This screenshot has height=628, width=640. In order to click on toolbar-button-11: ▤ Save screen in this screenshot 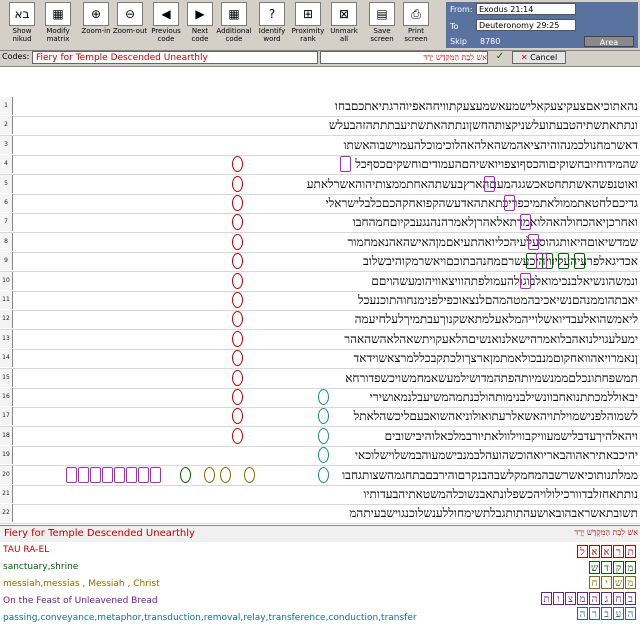, I will do `click(382, 25)`.